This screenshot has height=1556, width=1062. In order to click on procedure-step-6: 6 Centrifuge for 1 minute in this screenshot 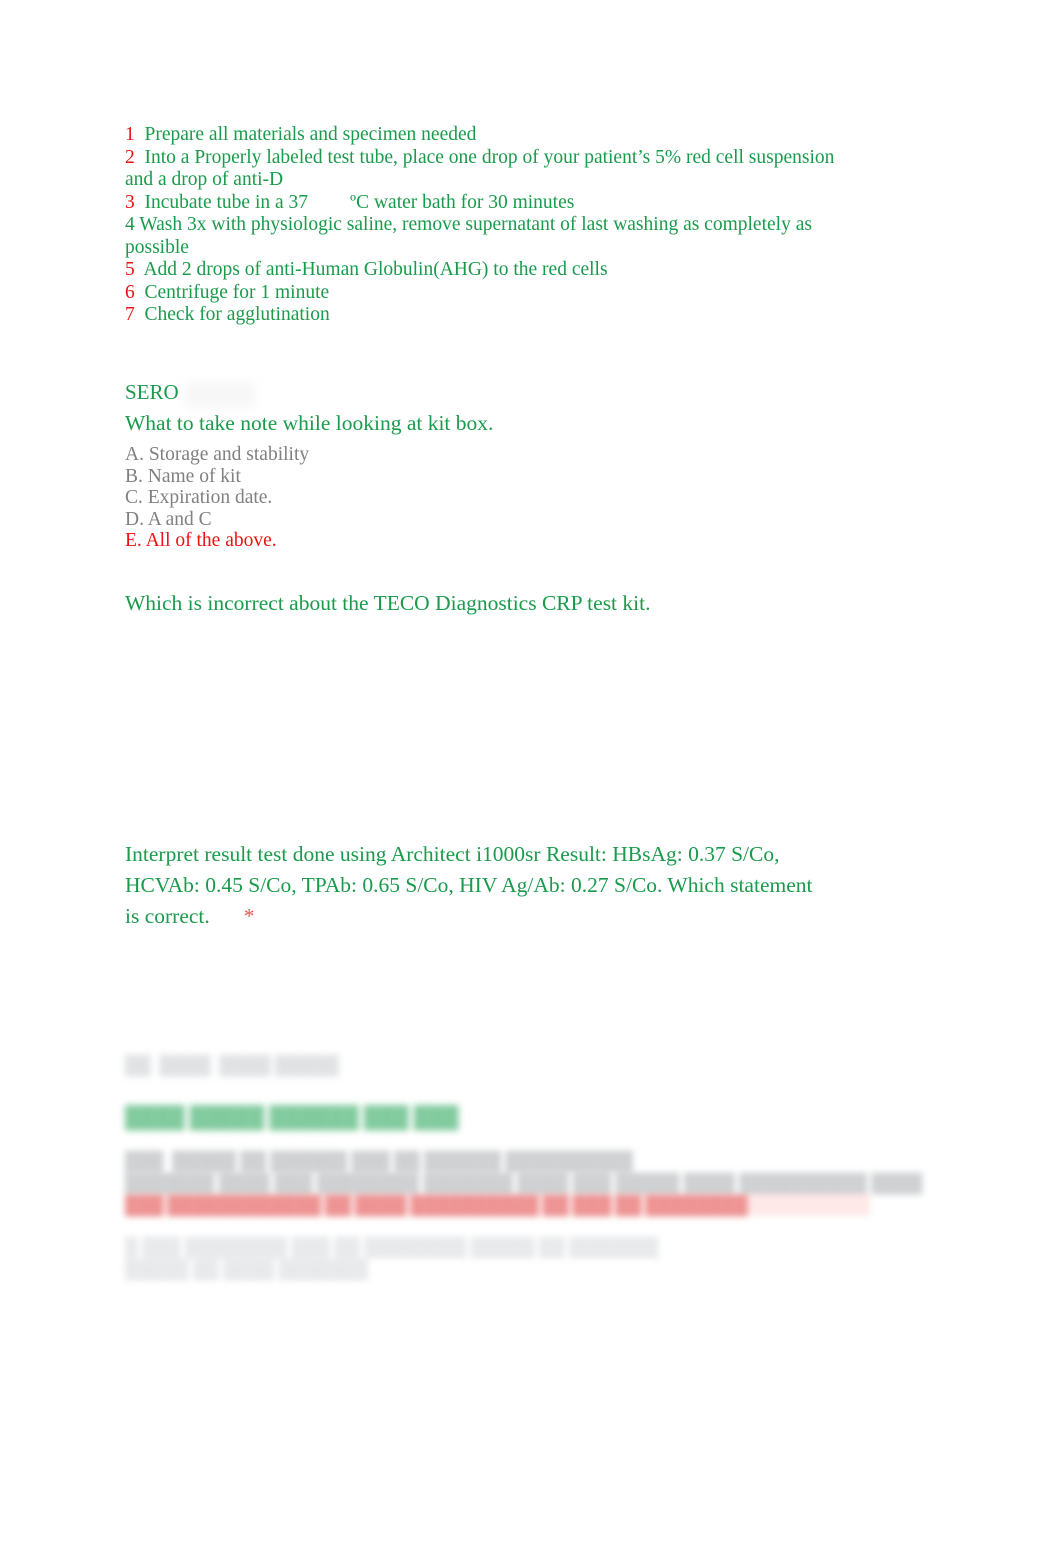, I will do `click(495, 293)`.